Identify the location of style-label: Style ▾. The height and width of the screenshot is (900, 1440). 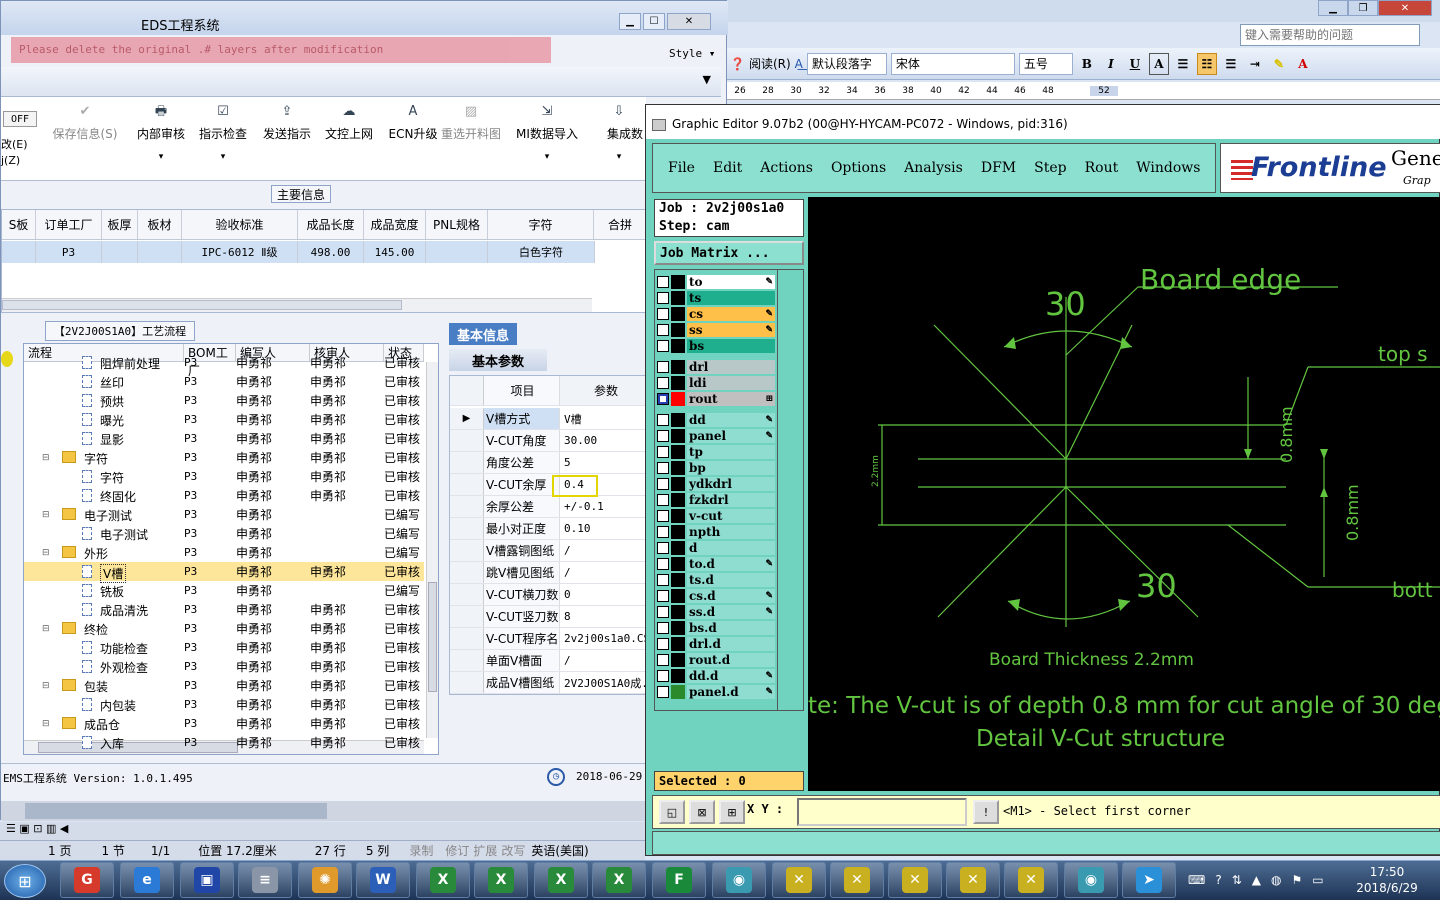
(692, 53).